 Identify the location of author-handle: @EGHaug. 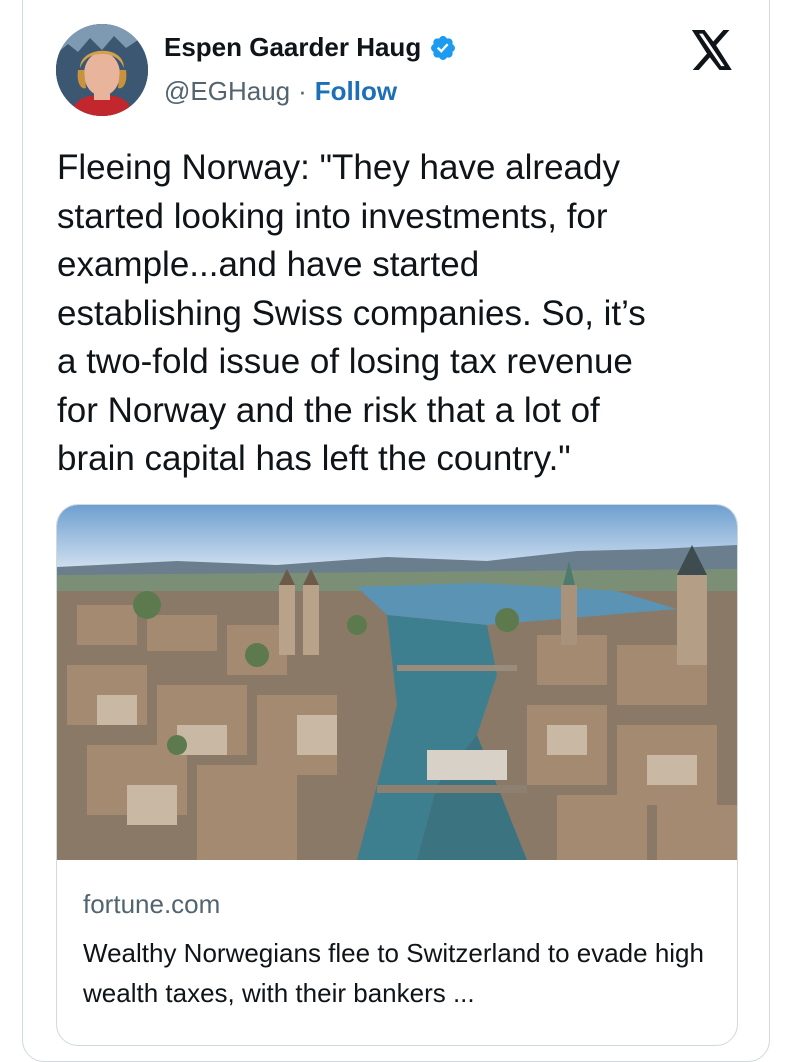
(227, 91).